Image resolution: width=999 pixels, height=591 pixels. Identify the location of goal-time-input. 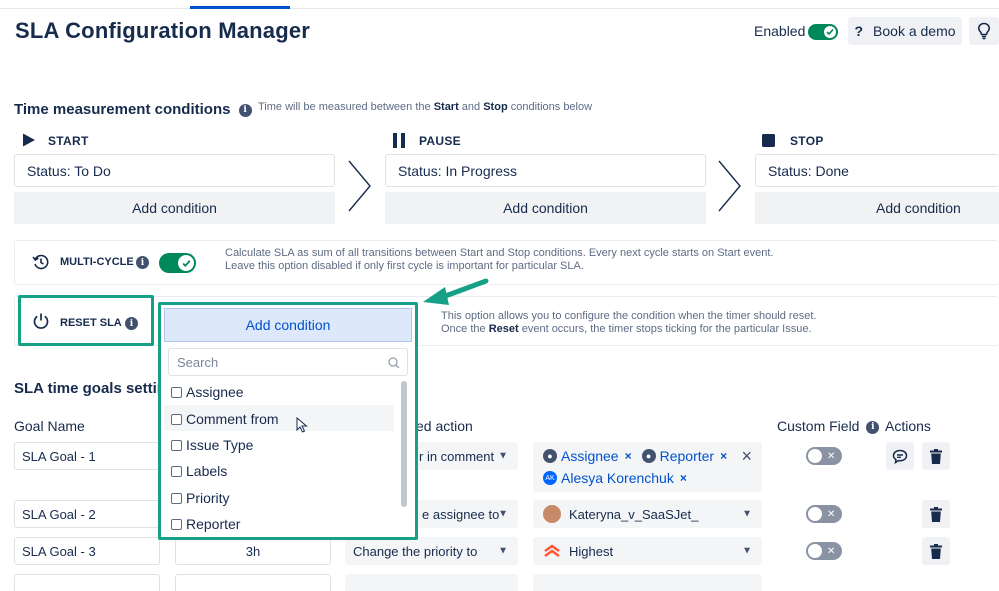
(253, 582).